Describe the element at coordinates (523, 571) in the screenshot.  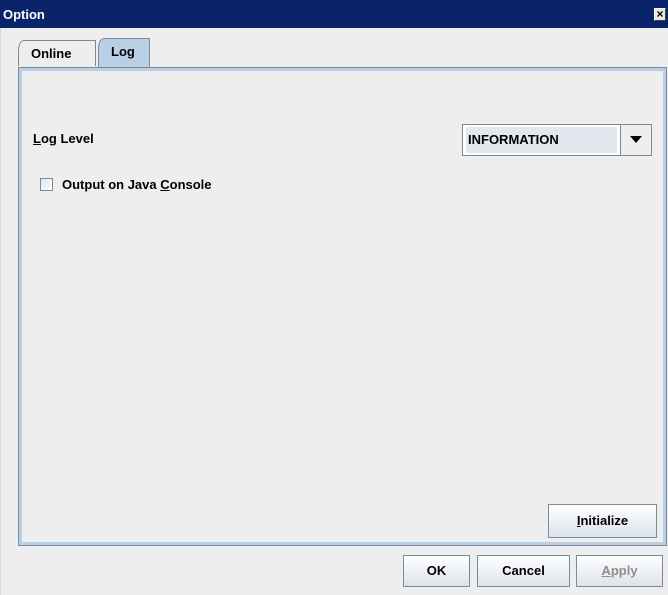
I see `cancel-button: Cancel` at that location.